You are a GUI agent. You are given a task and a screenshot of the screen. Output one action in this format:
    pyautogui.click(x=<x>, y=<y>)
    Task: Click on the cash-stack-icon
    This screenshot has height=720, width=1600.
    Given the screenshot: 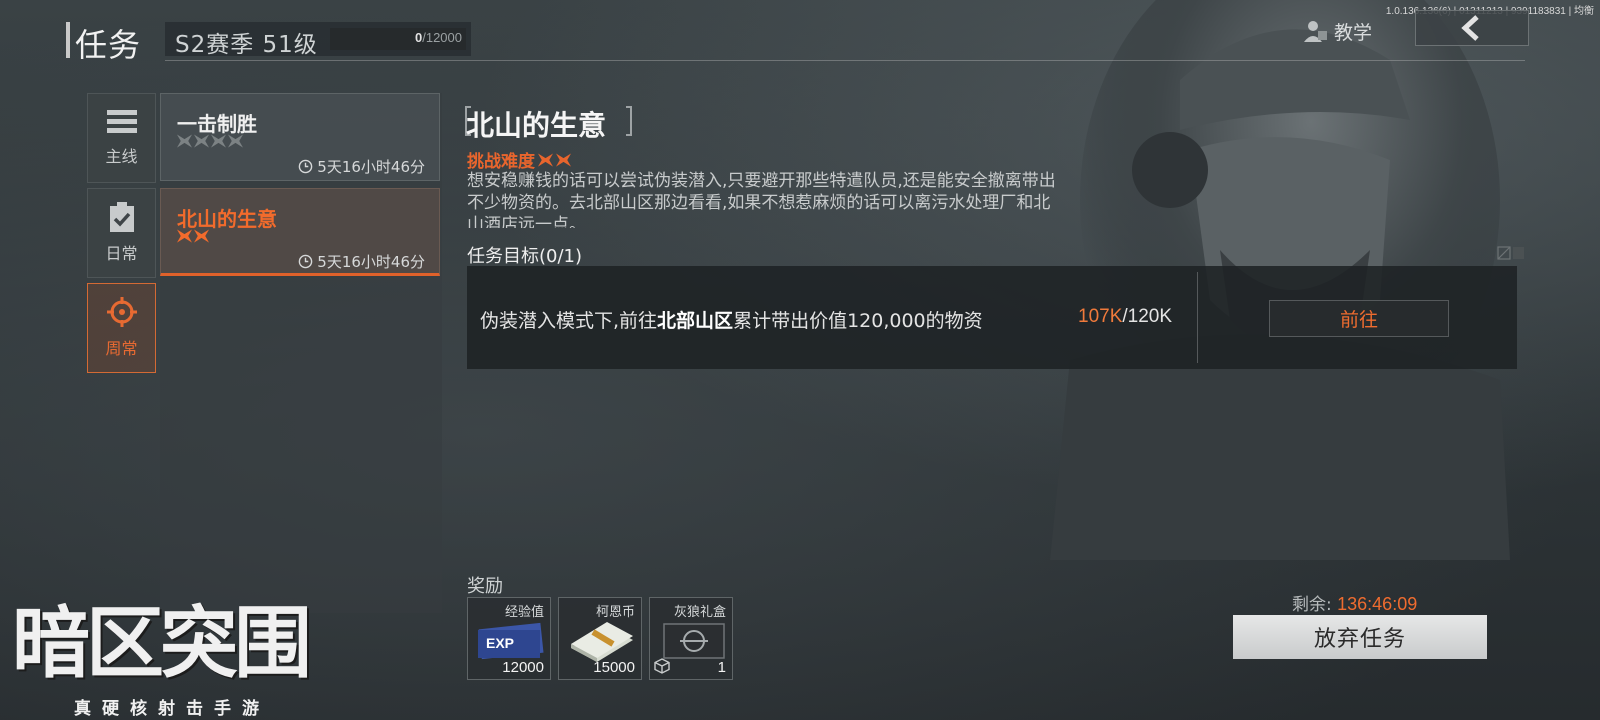 What is the action you would take?
    pyautogui.click(x=602, y=642)
    